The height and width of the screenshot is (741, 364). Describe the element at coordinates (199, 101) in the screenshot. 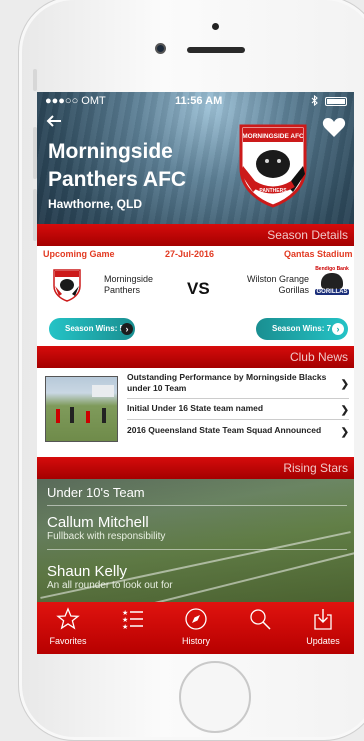

I see `status-time: 11:56 AM` at that location.